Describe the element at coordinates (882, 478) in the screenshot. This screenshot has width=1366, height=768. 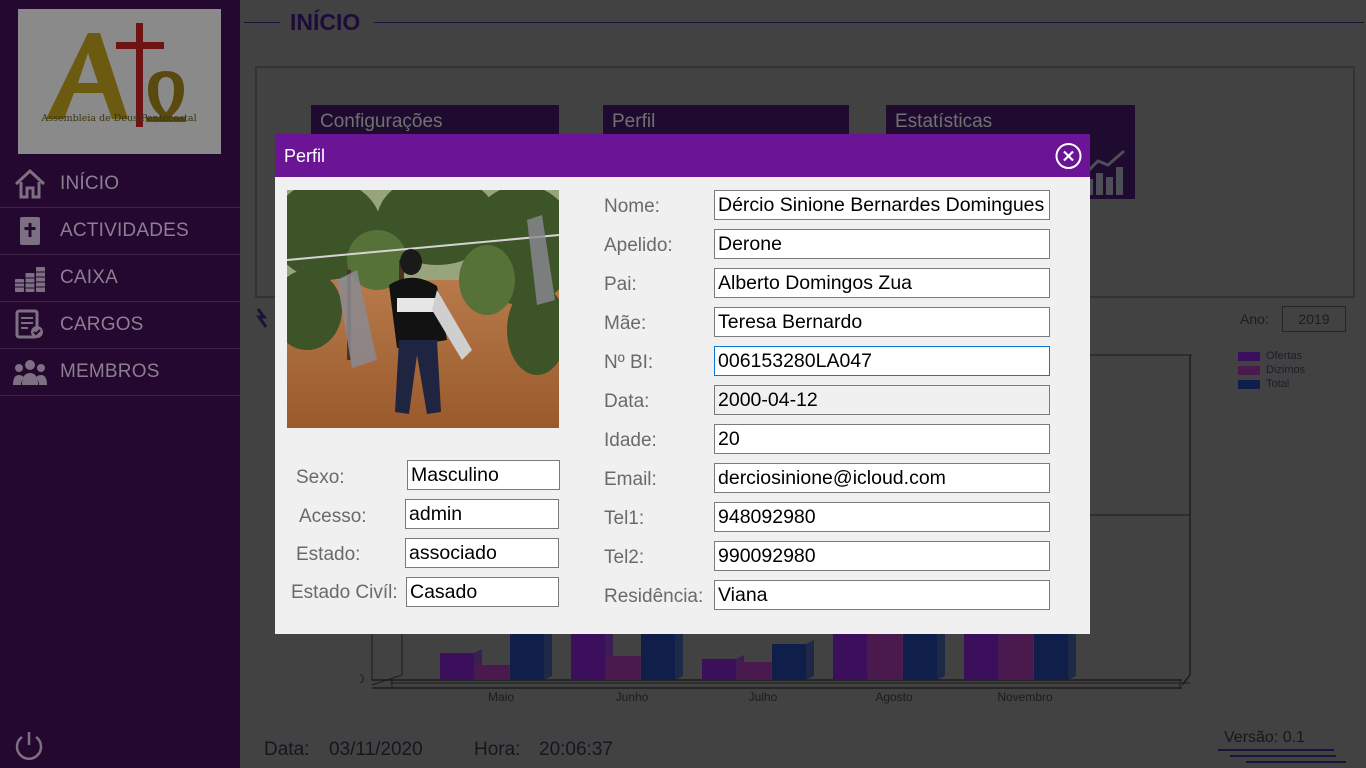
I see `email-field` at that location.